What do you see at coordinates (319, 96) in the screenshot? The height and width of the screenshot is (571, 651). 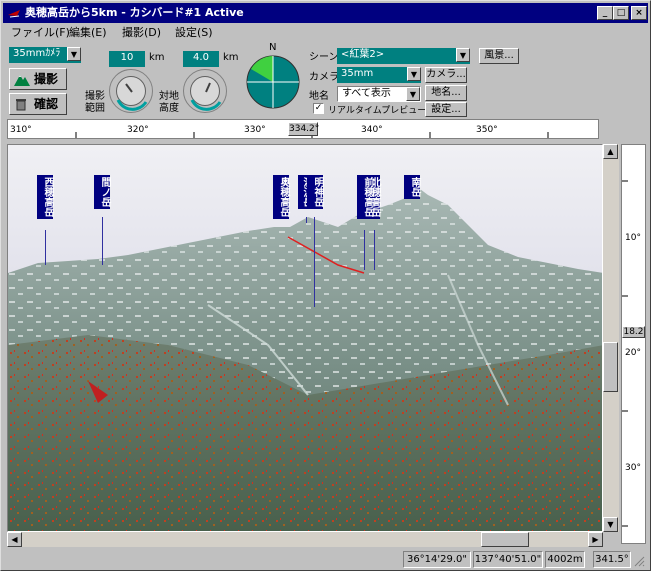 I see `placename-label: 地名` at bounding box center [319, 96].